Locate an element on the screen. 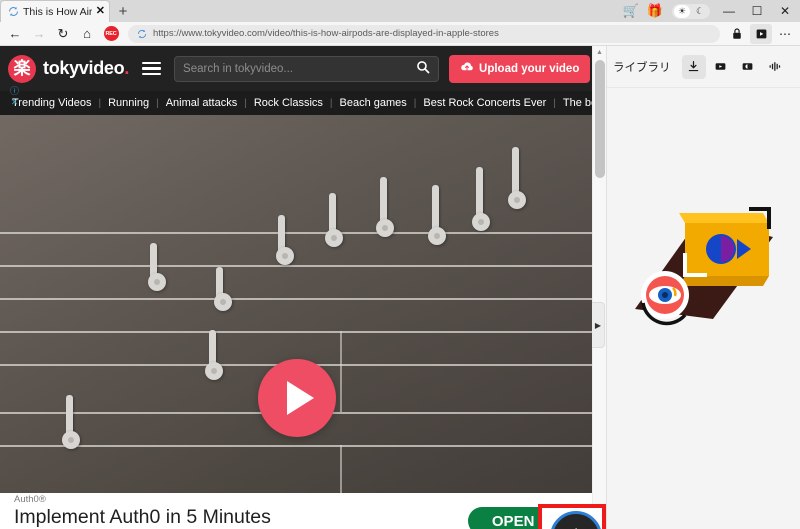 This screenshot has width=800, height=529. cloud-upload-icon is located at coordinates (467, 68).